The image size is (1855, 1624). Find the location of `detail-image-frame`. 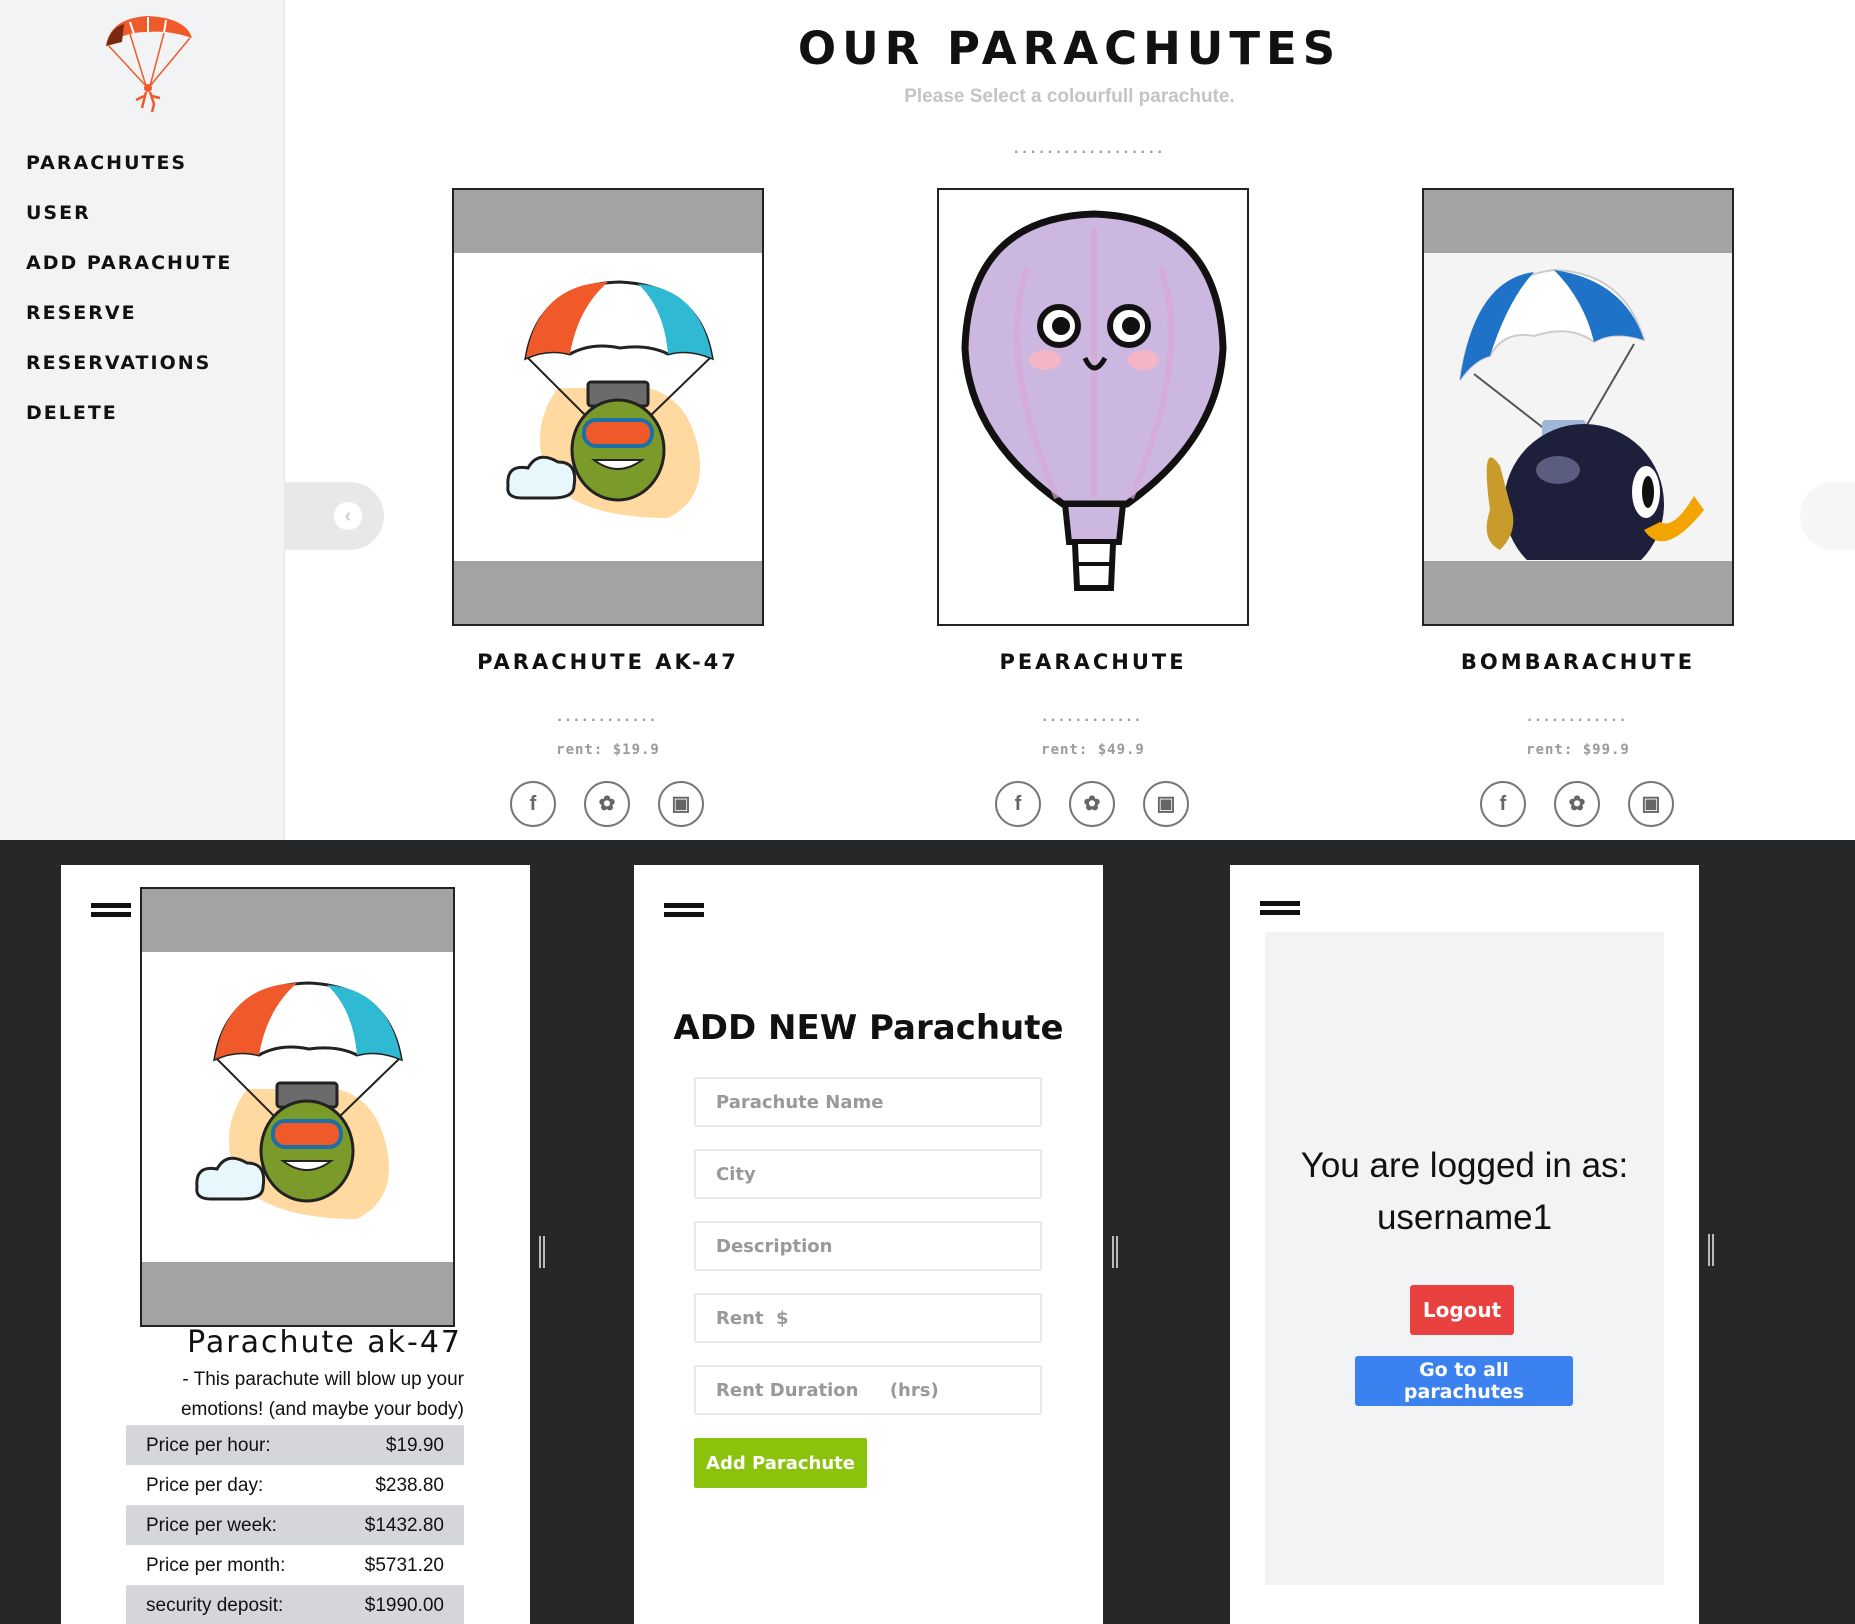

detail-image-frame is located at coordinates (297, 1107).